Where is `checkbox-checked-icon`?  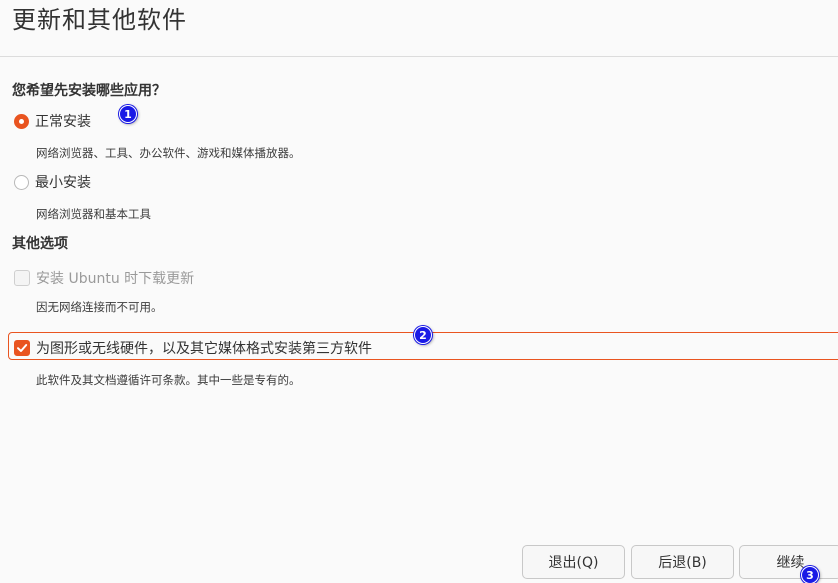
checkbox-checked-icon is located at coordinates (22, 348).